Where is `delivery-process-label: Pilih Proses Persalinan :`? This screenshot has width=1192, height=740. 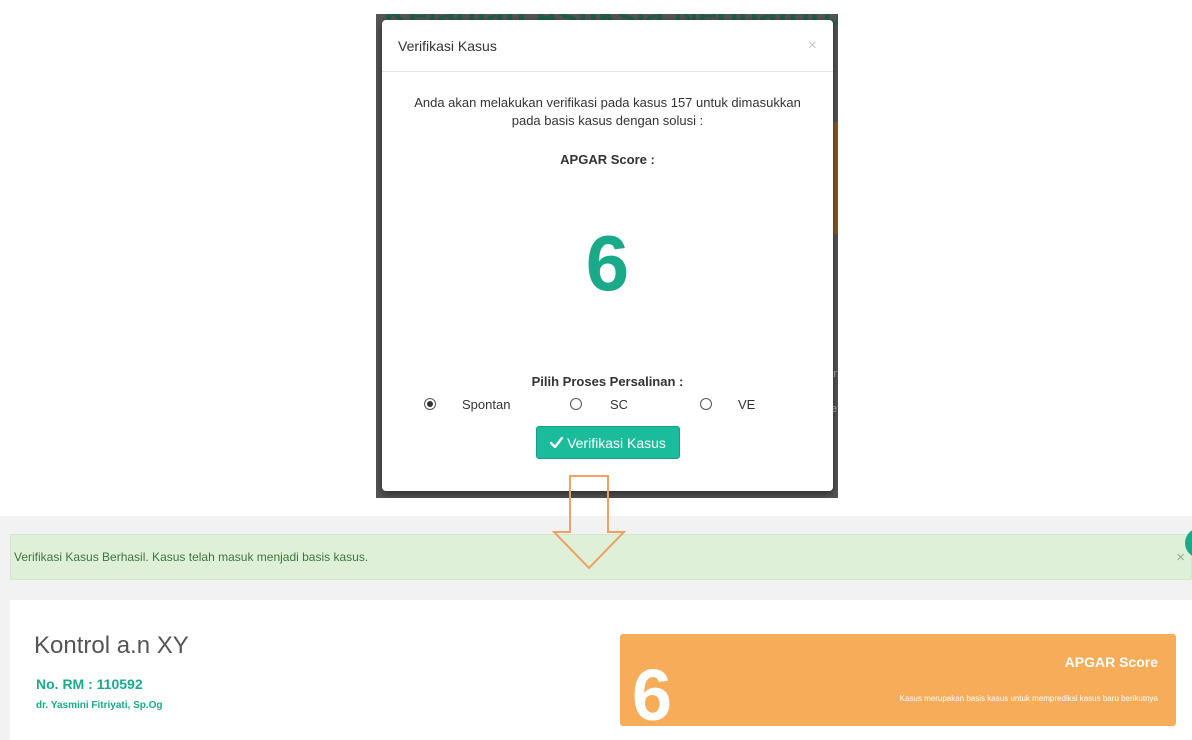 delivery-process-label: Pilih Proses Persalinan : is located at coordinates (607, 381).